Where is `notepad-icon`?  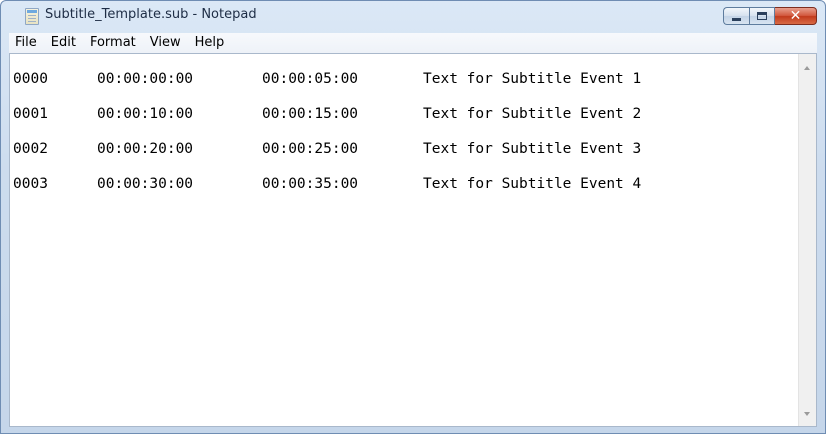 notepad-icon is located at coordinates (32, 16).